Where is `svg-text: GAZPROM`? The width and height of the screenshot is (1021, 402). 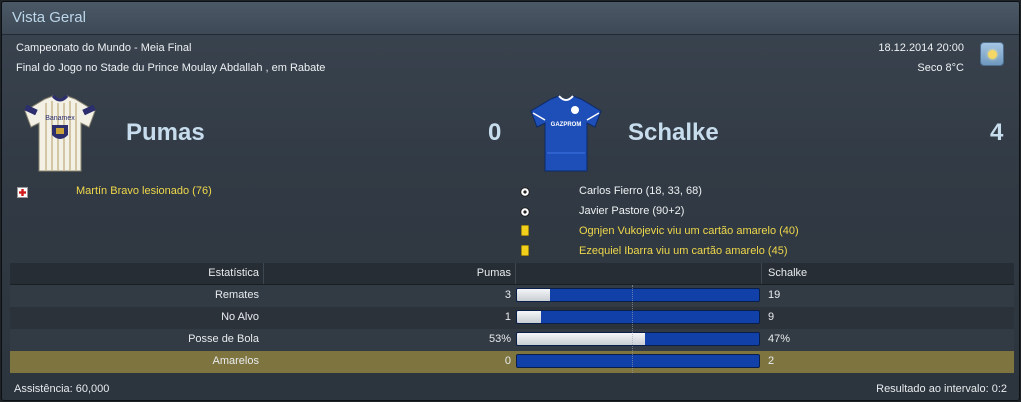
svg-text: GAZPROM is located at coordinates (566, 125).